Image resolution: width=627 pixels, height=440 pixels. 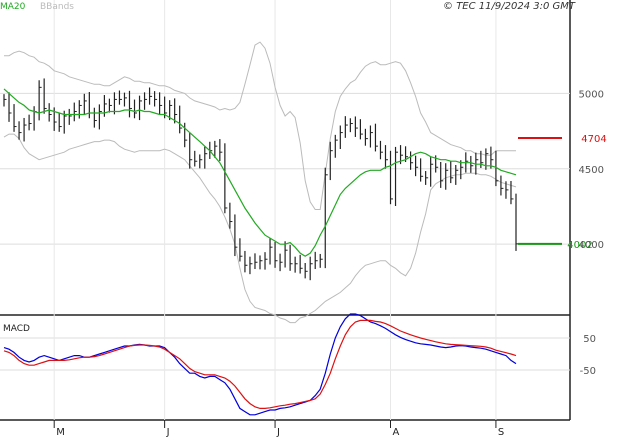 I want to click on resistance-label: 4704, so click(x=593, y=139).